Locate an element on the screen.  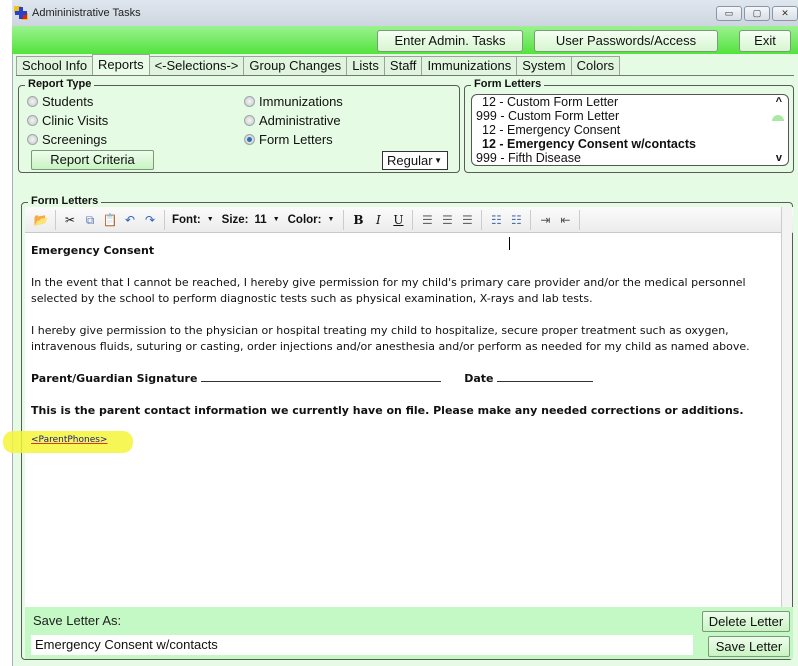
list-item: 12 - Custom Form Letter is located at coordinates (630, 102).